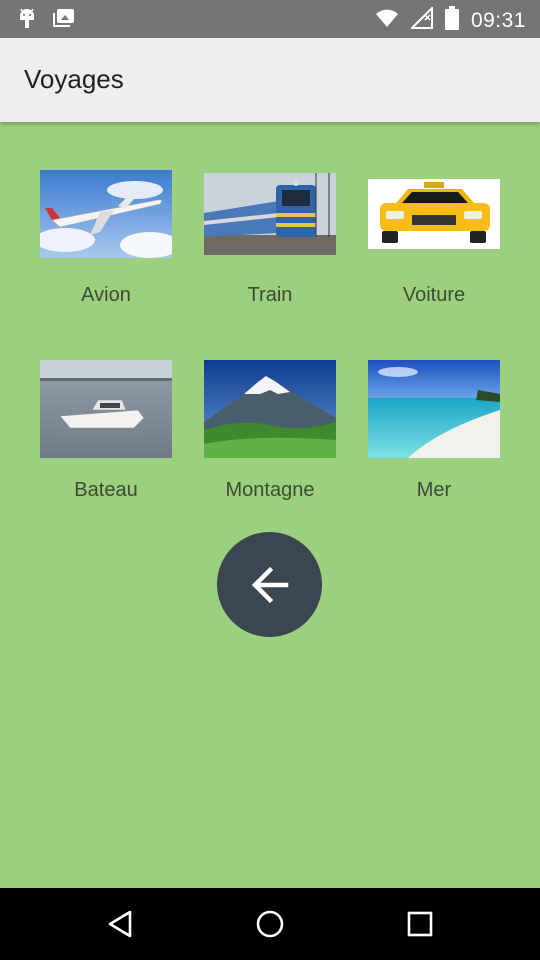  I want to click on category-item-avion: Avion, so click(106, 249).